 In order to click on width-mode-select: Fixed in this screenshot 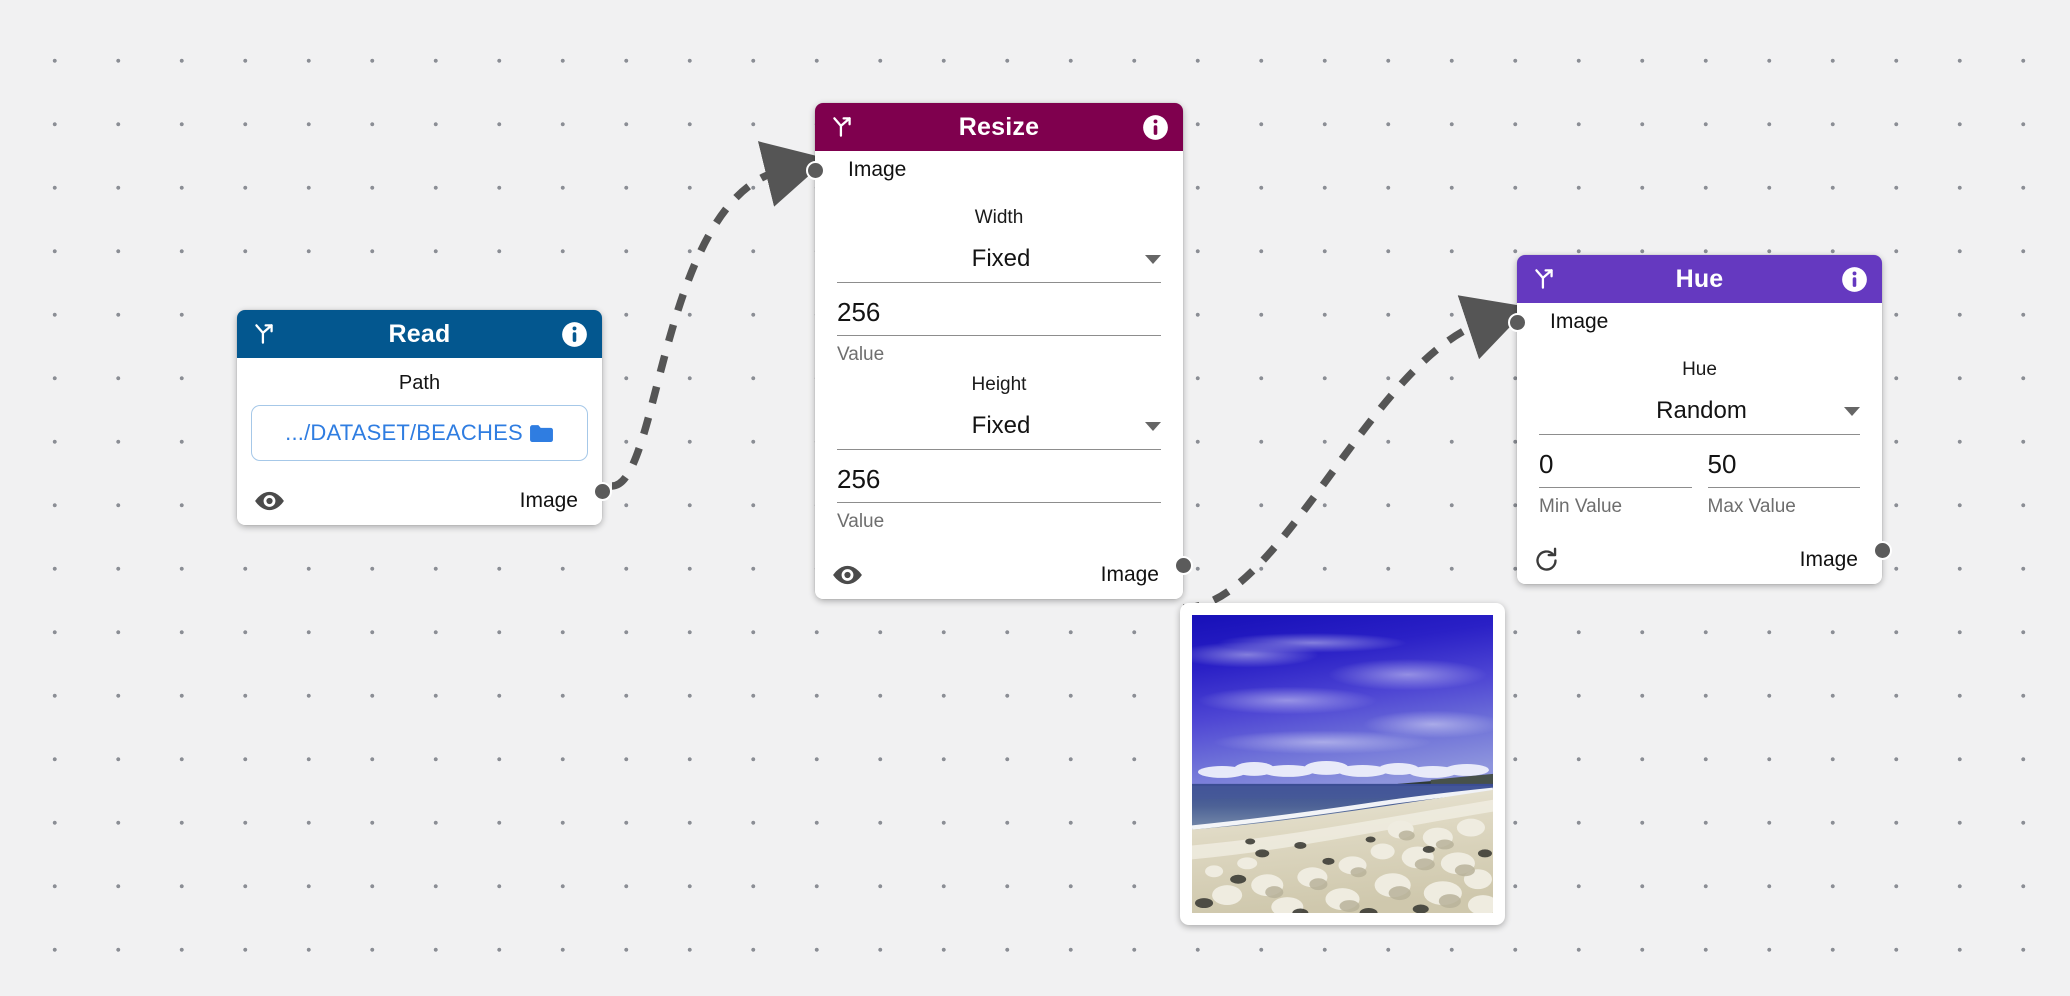, I will do `click(999, 264)`.